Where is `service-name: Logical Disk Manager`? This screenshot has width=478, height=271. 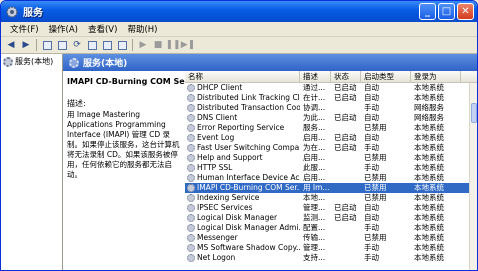 service-name: Logical Disk Manager is located at coordinates (237, 217).